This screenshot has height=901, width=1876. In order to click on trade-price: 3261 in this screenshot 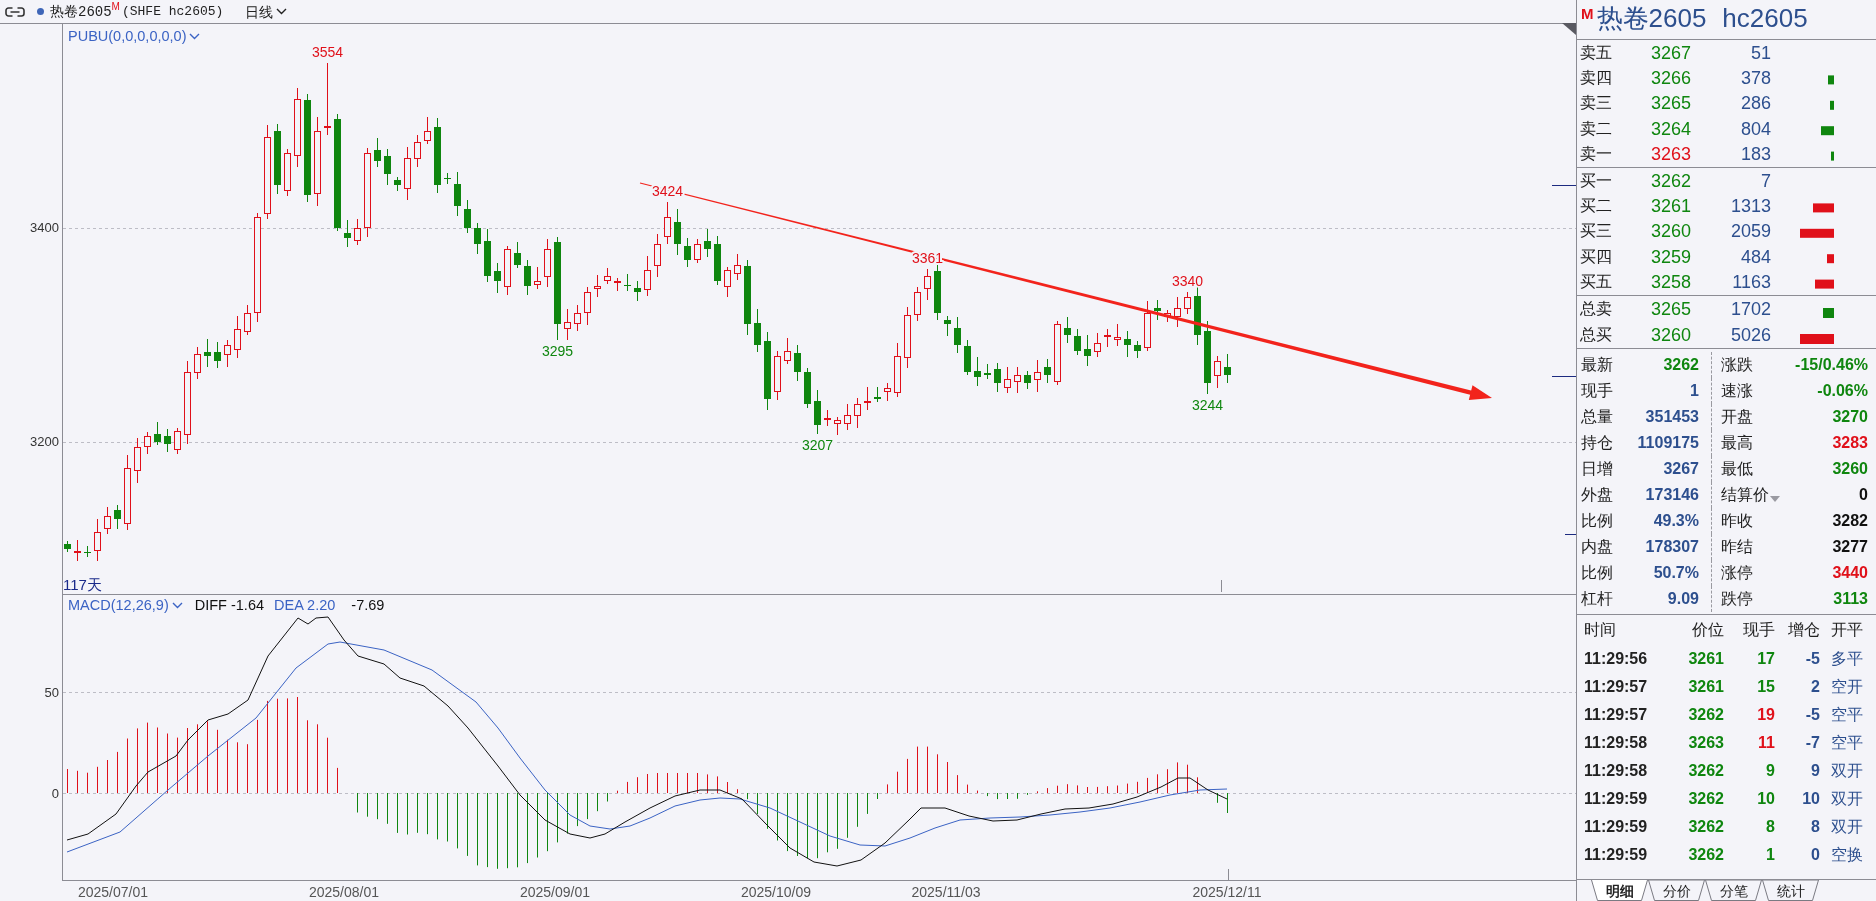, I will do `click(1705, 687)`.